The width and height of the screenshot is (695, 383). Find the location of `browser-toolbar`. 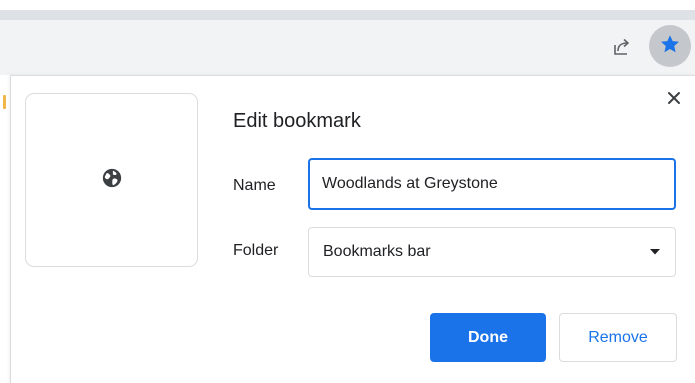

browser-toolbar is located at coordinates (347, 47).